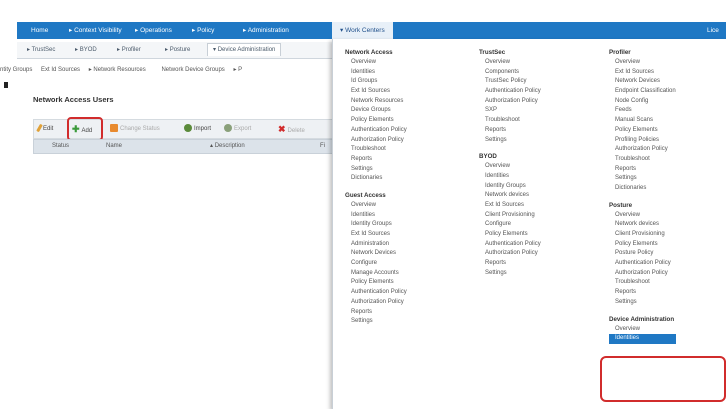  I want to click on tab-trustsec: ▸ TrustSec, so click(41, 50).